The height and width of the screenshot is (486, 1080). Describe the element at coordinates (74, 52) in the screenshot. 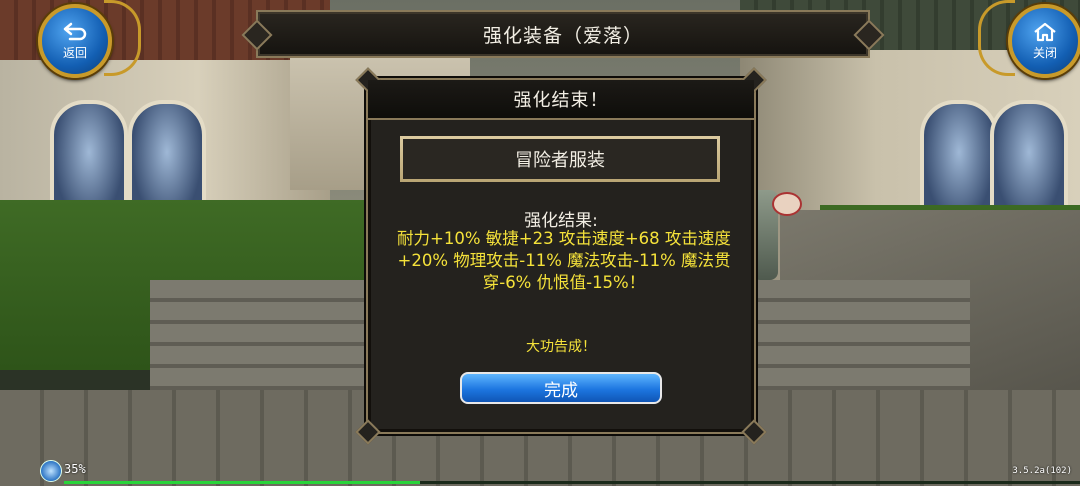

I see `back-button-label: 返回` at that location.